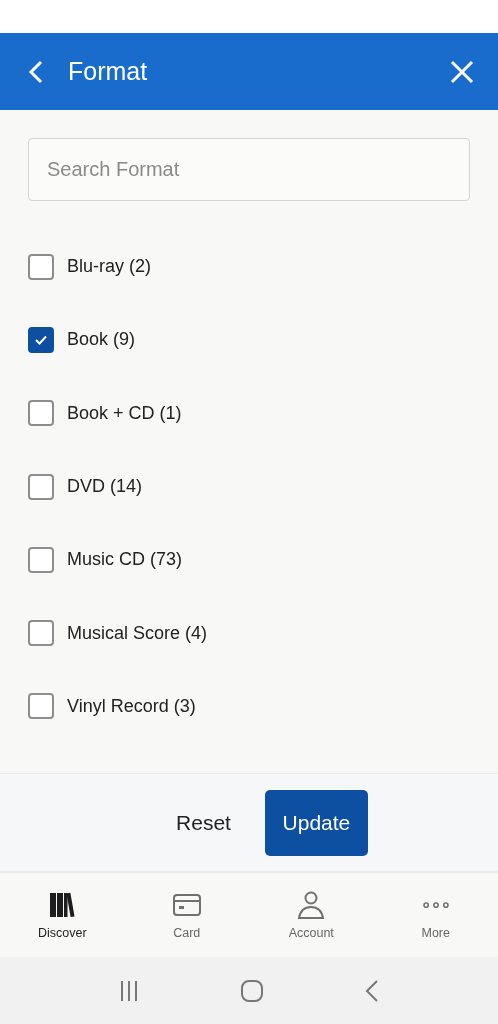 This screenshot has height=1024, width=498. What do you see at coordinates (101, 340) in the screenshot?
I see `option-label: Book (9)` at bounding box center [101, 340].